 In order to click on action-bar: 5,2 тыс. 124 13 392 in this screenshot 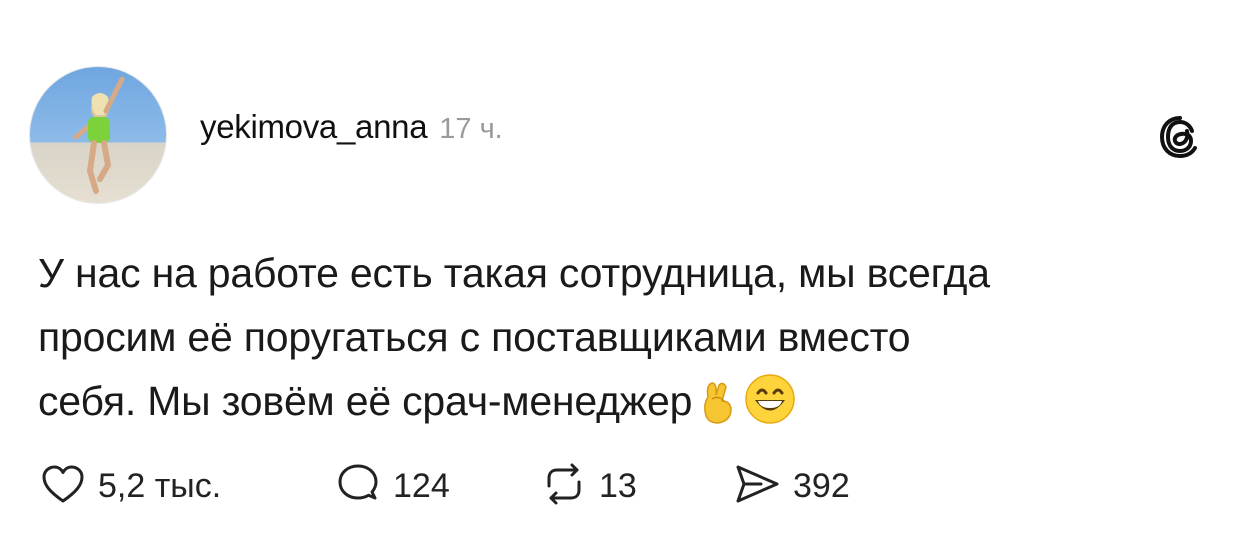, I will do `click(621, 486)`.